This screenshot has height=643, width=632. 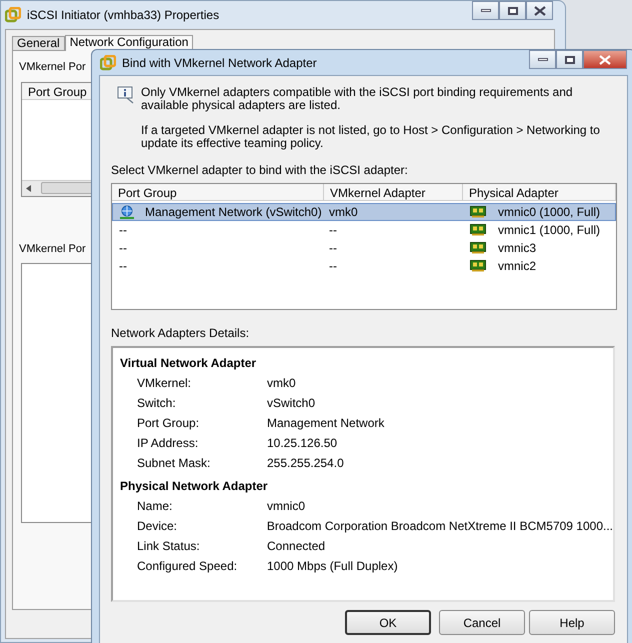 I want to click on adapter-row: -- -- vmnic1 (1000, Full), so click(x=364, y=230).